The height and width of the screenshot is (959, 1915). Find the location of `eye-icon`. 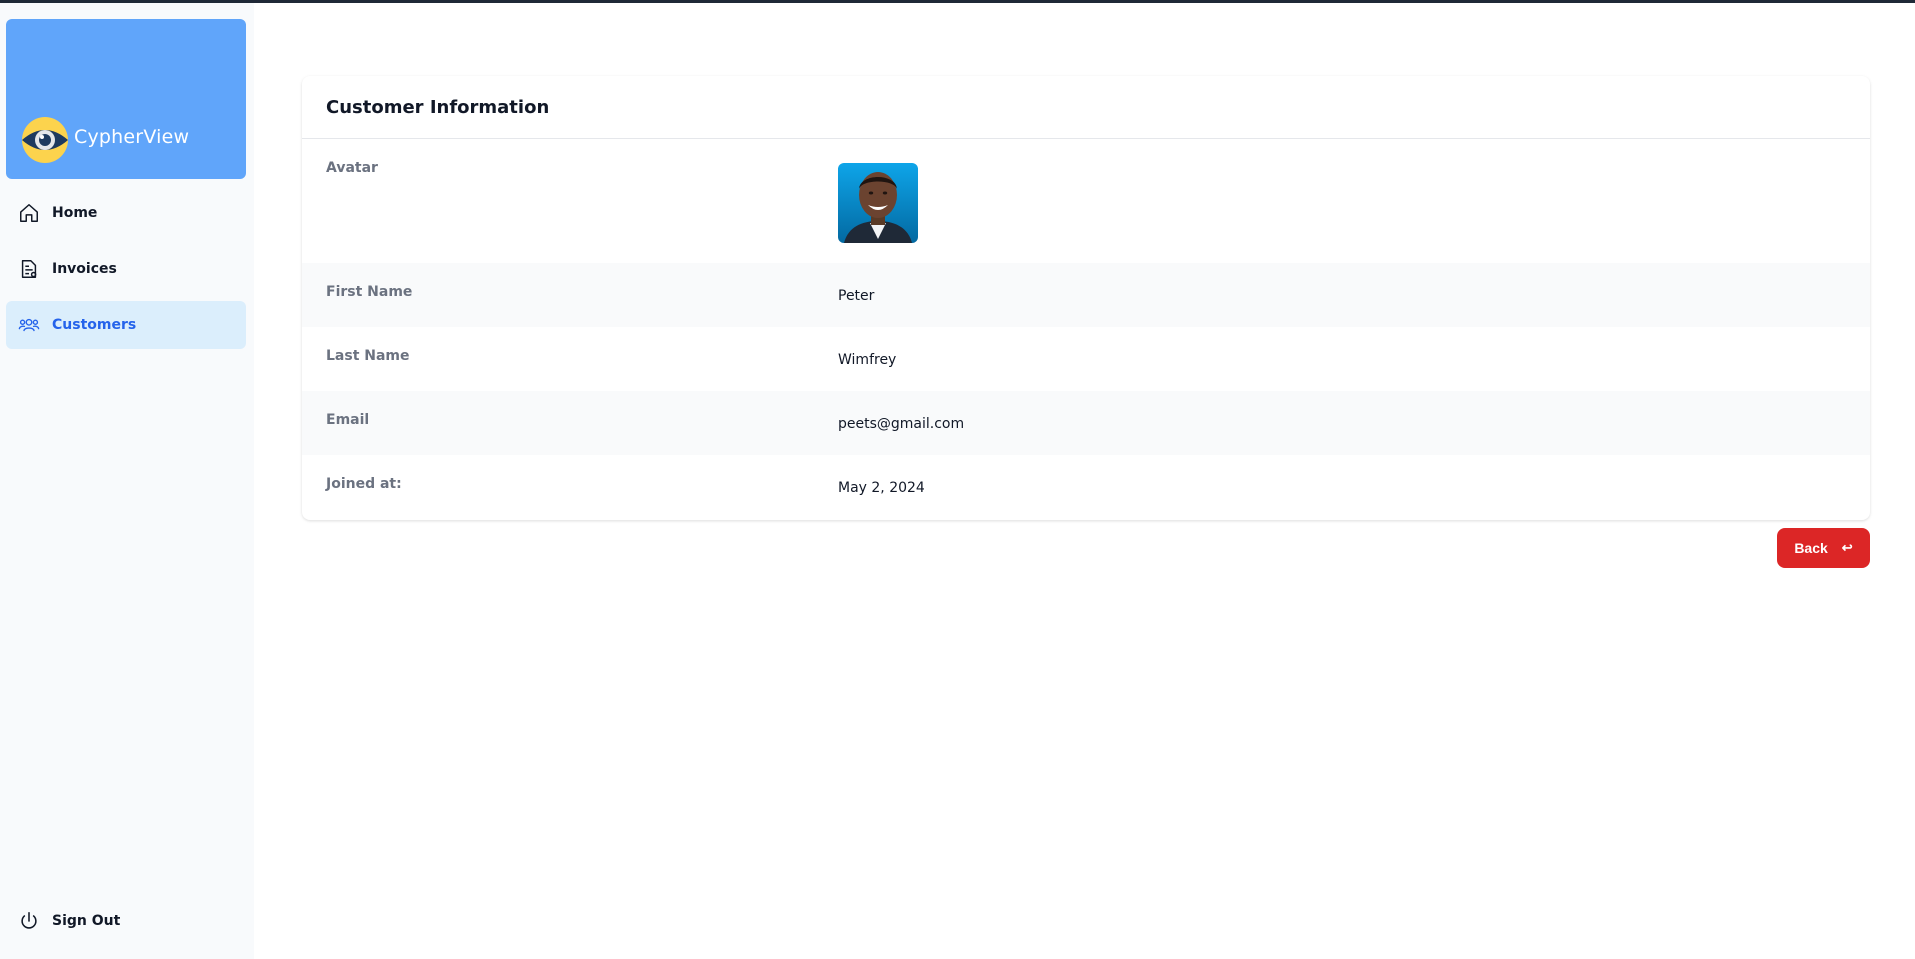

eye-icon is located at coordinates (45, 140).